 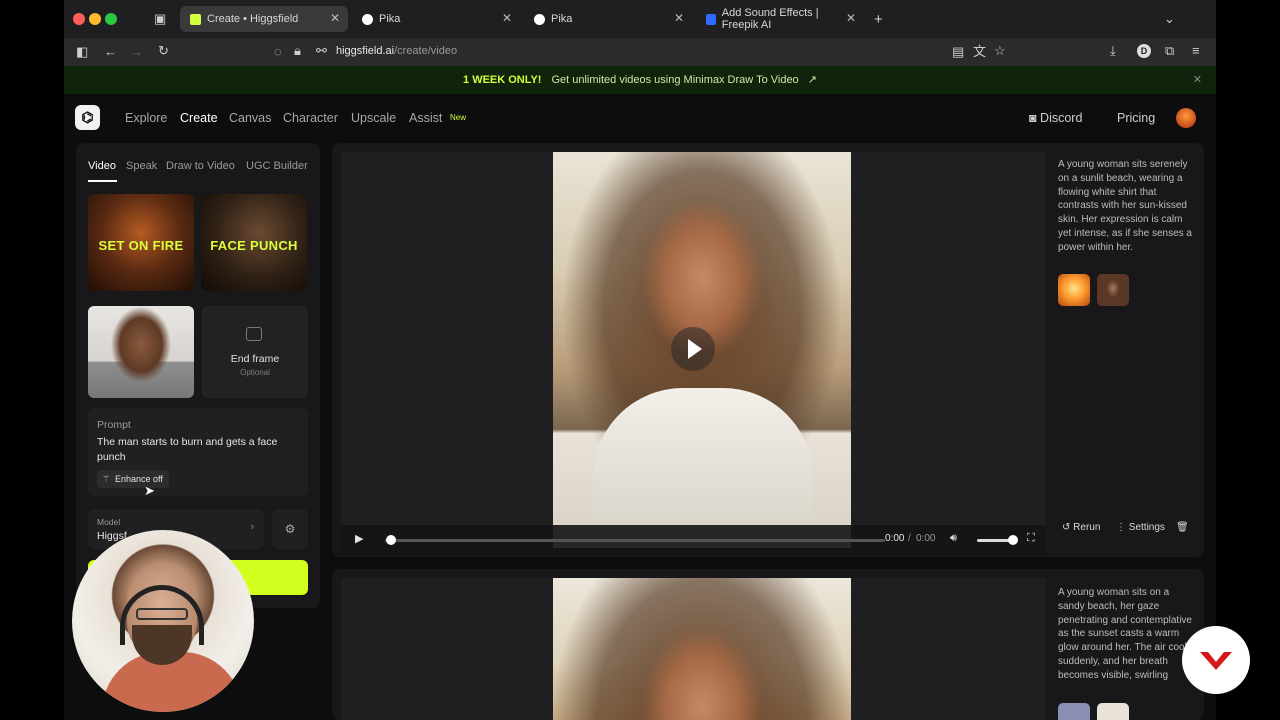 What do you see at coordinates (141, 245) in the screenshot?
I see `preset-label: SET ON FIRE` at bounding box center [141, 245].